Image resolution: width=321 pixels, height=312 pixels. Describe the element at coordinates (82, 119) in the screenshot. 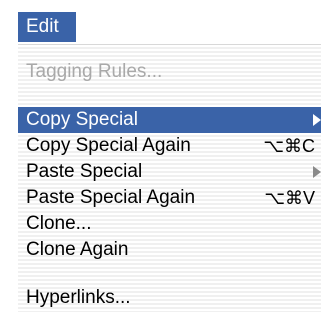

I see `menu-item-label: Copy Special` at that location.